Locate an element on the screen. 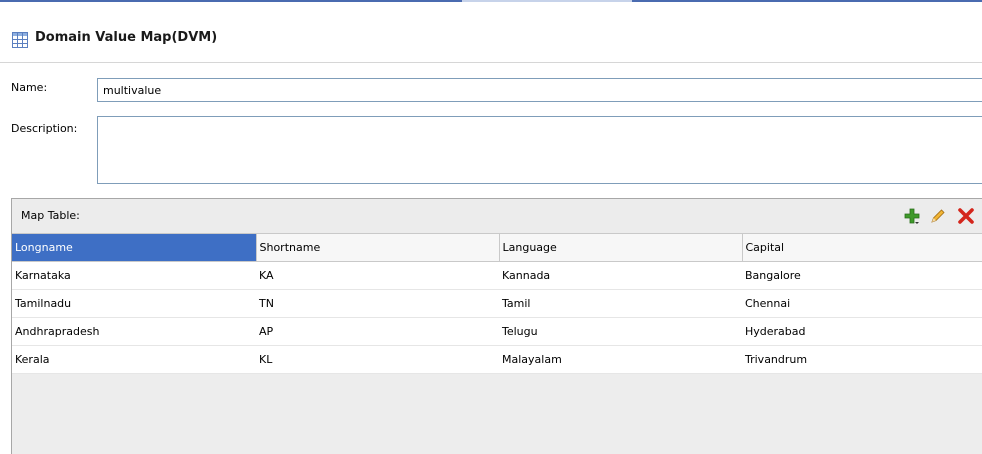  map-table-header: Map Table: is located at coordinates (497, 216).